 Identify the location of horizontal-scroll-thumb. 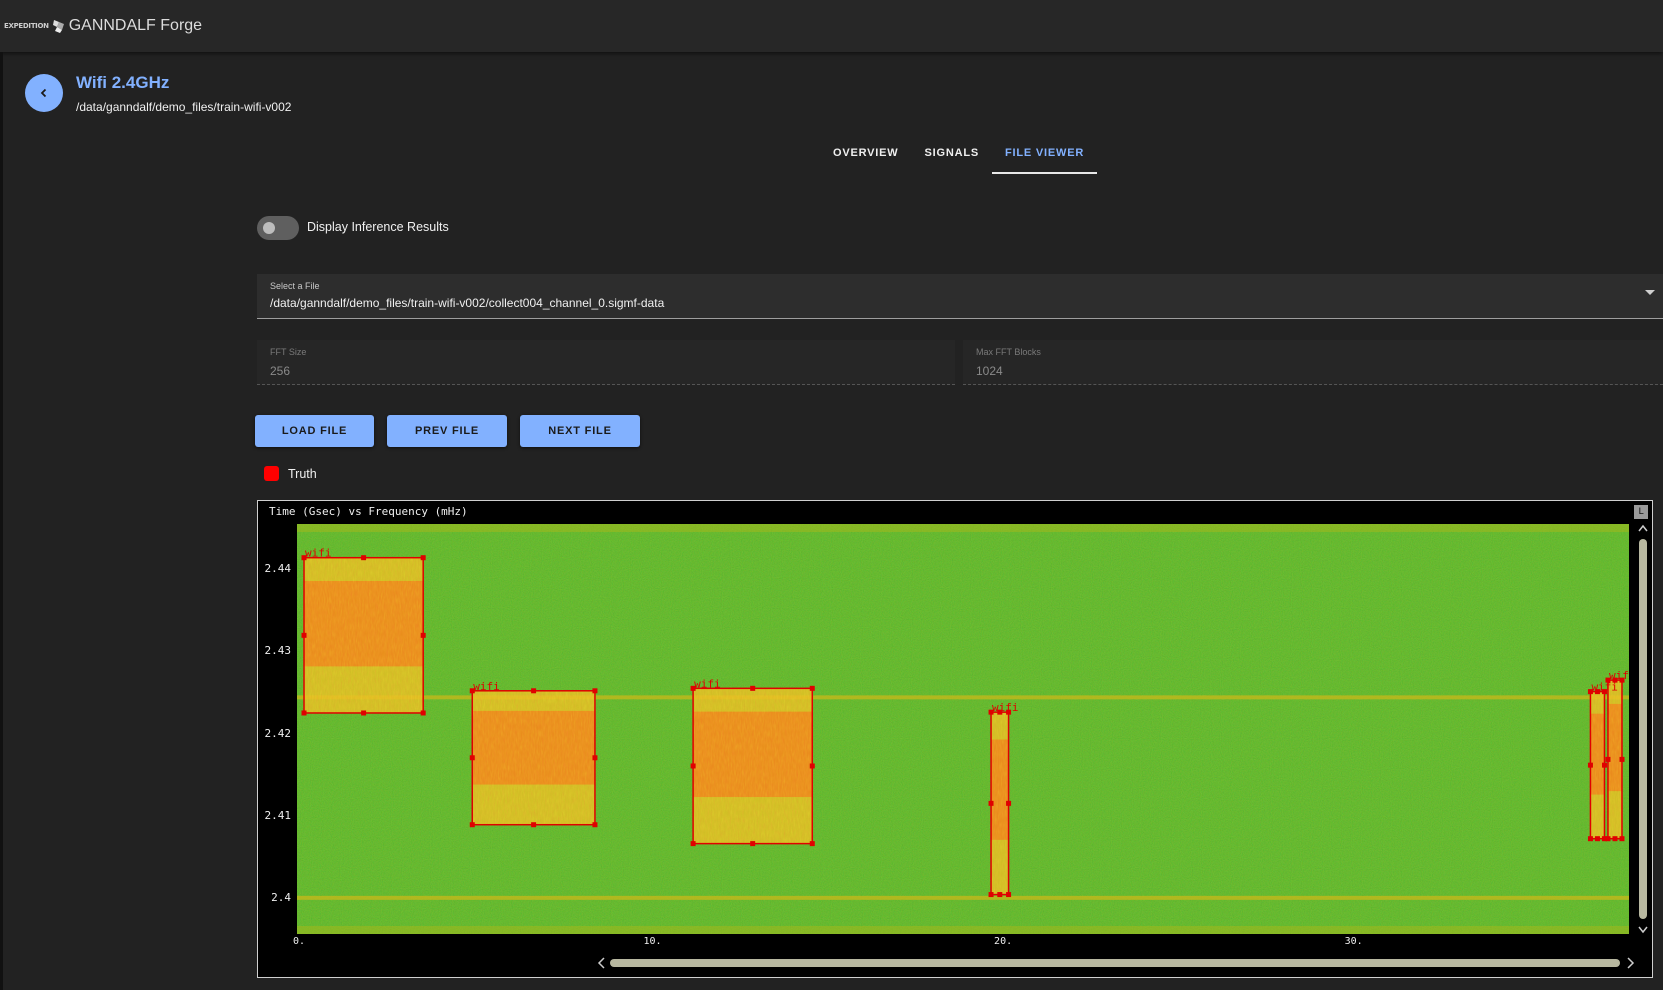
(1115, 963).